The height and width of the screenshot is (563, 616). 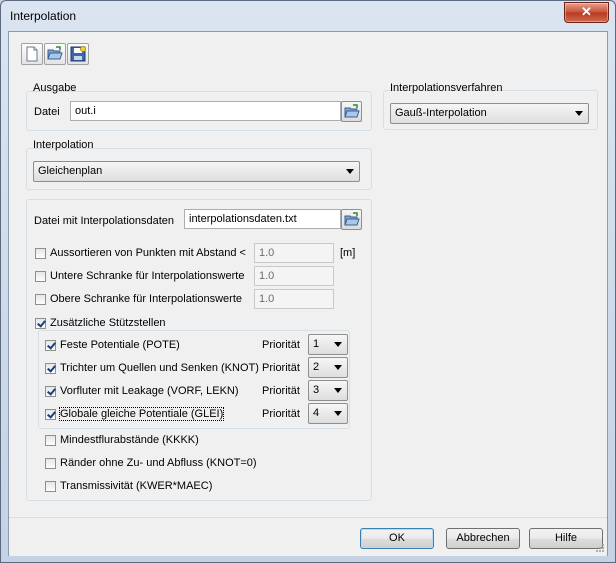 I want to click on interpolation-method-value: Gauß-Interpolation, so click(x=441, y=113).